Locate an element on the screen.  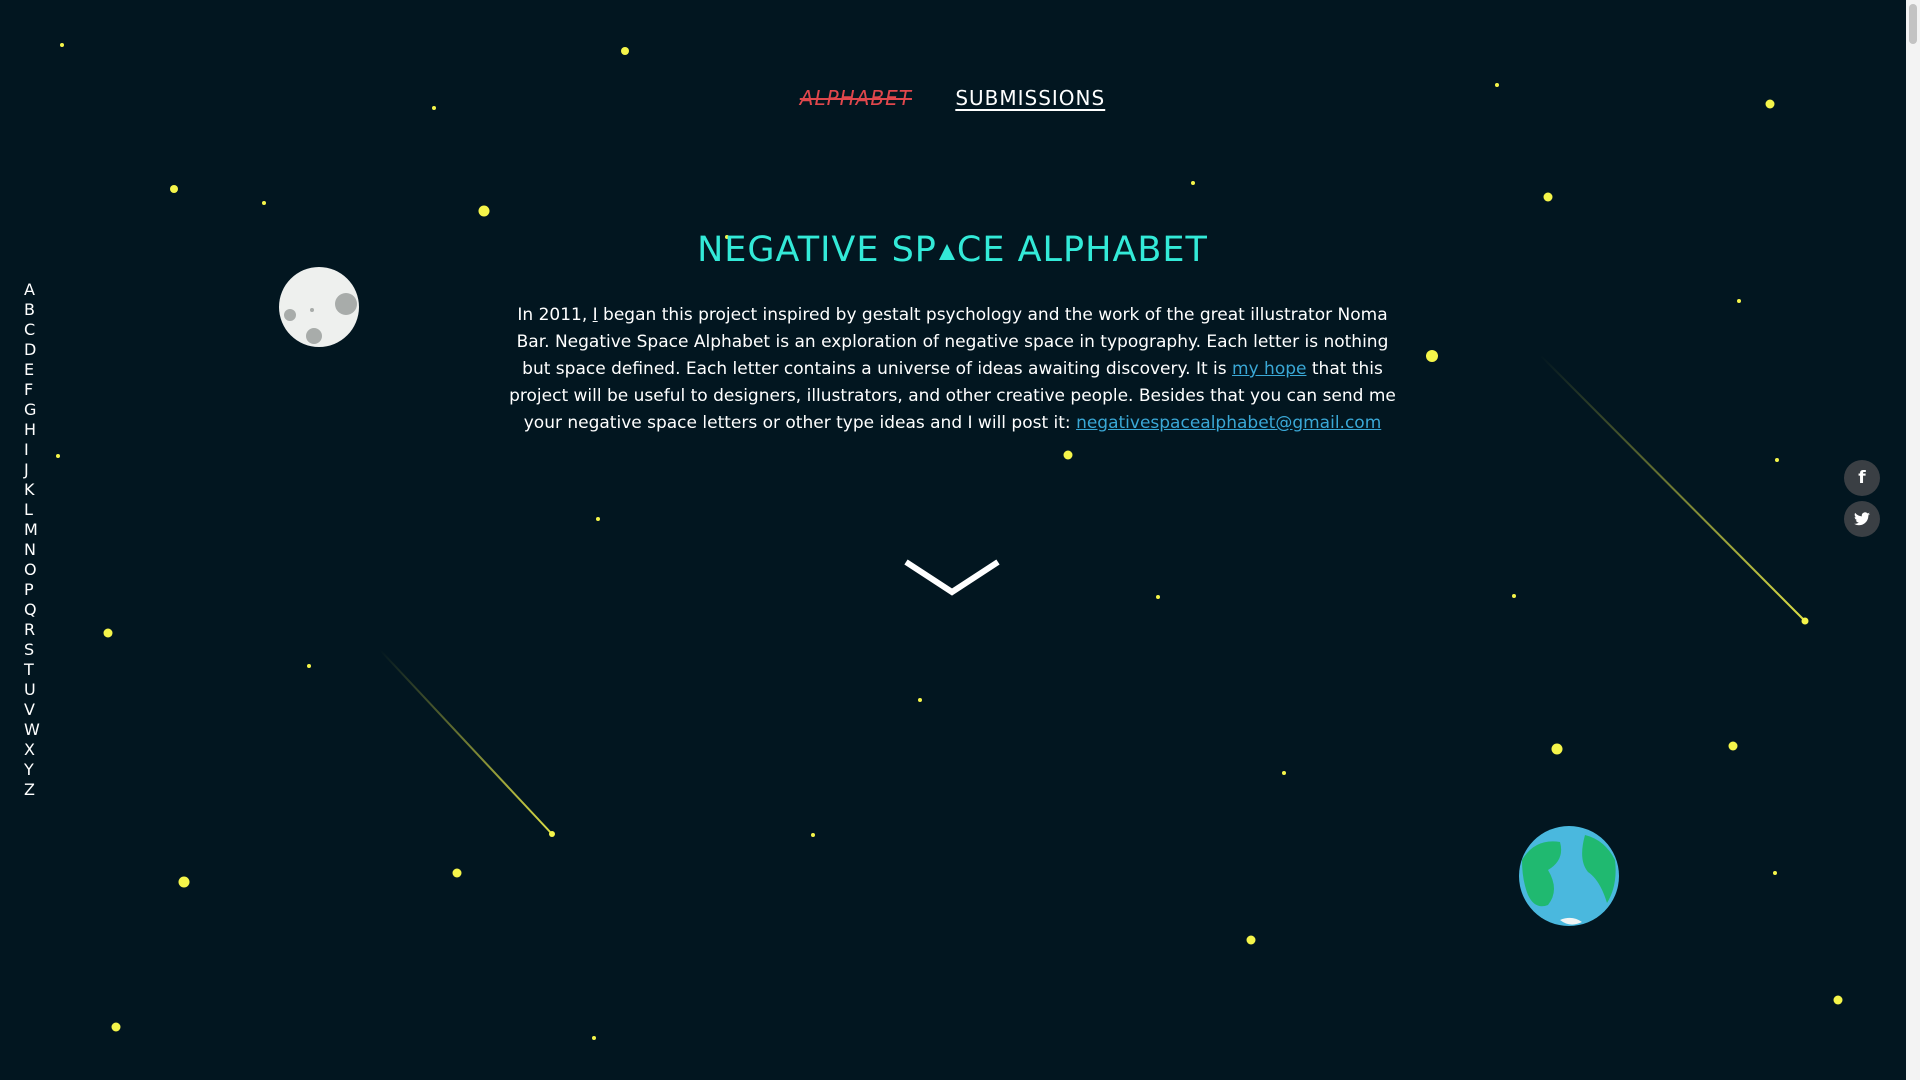
facebook-icon: f is located at coordinates (1862, 478).